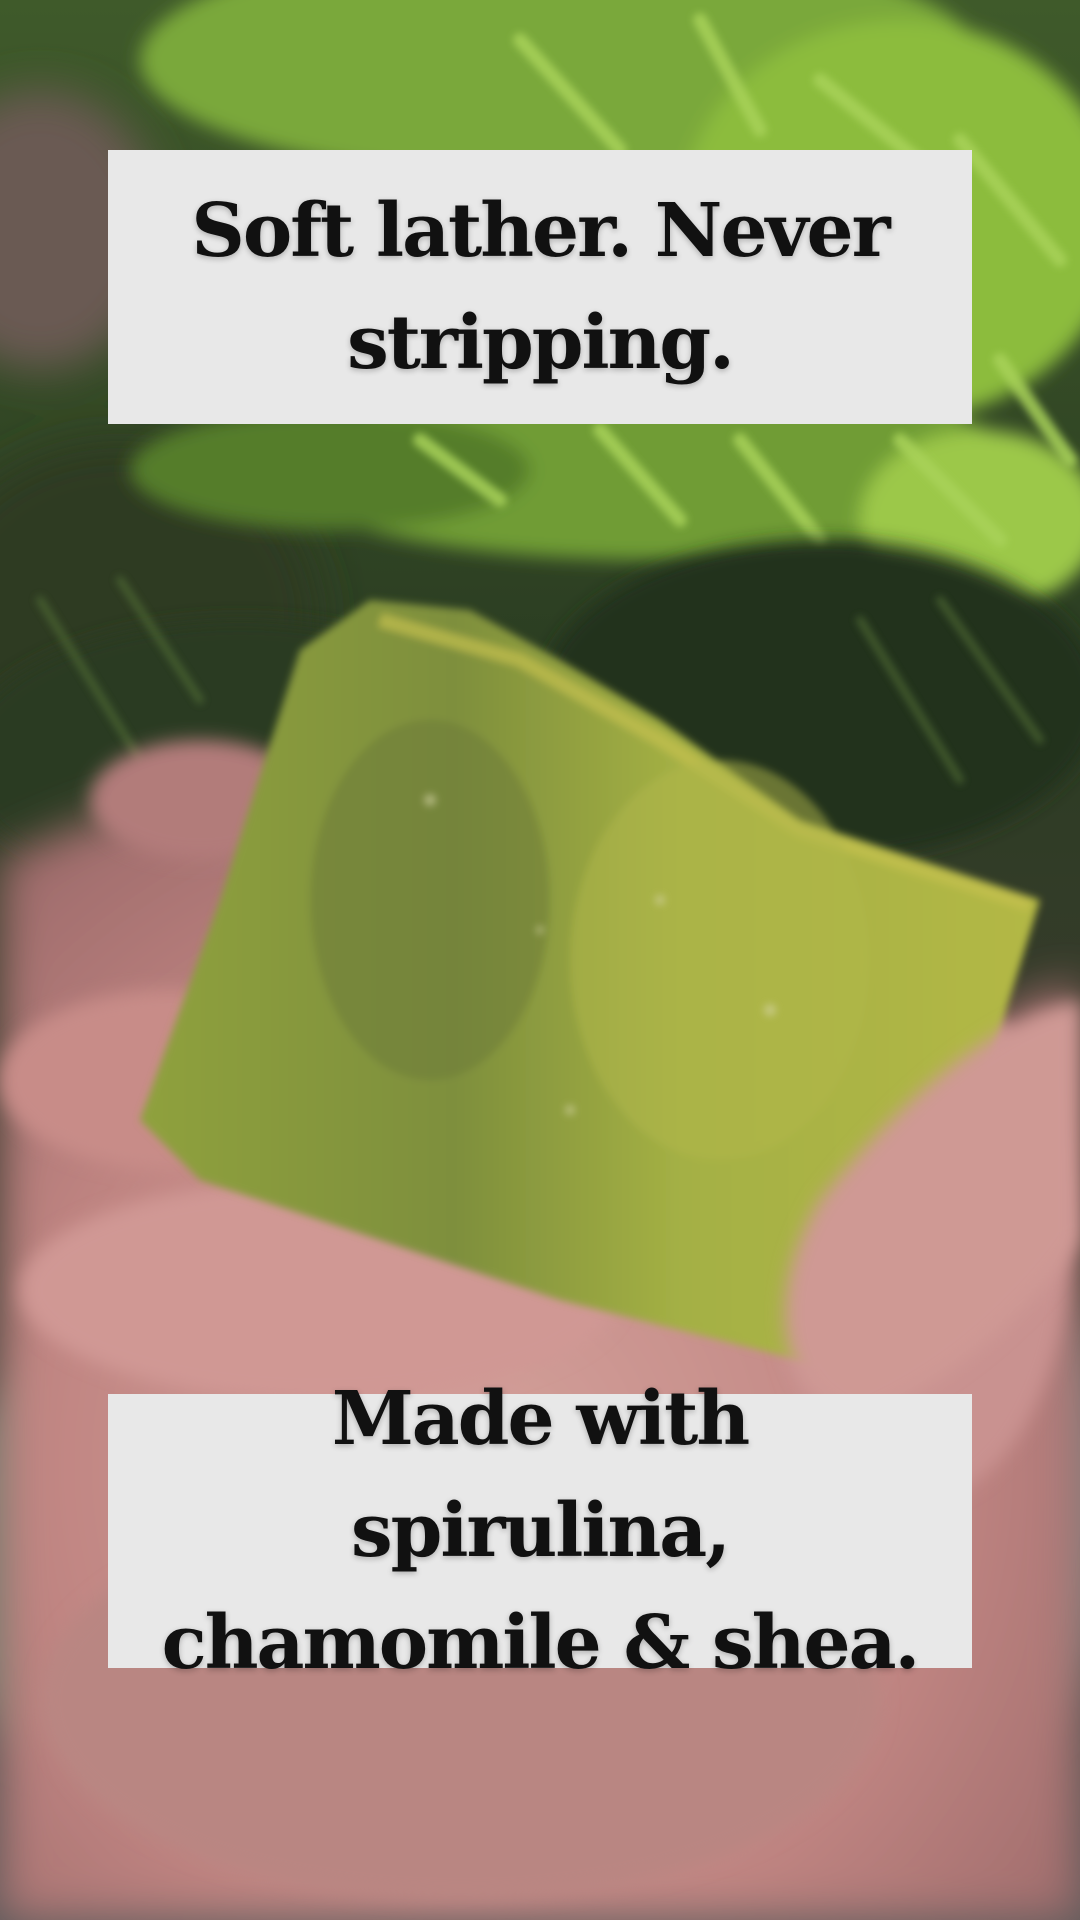 This screenshot has height=1920, width=1080. I want to click on caption-bottom-text: Made with spirulina, chamomile & shea., so click(541, 1531).